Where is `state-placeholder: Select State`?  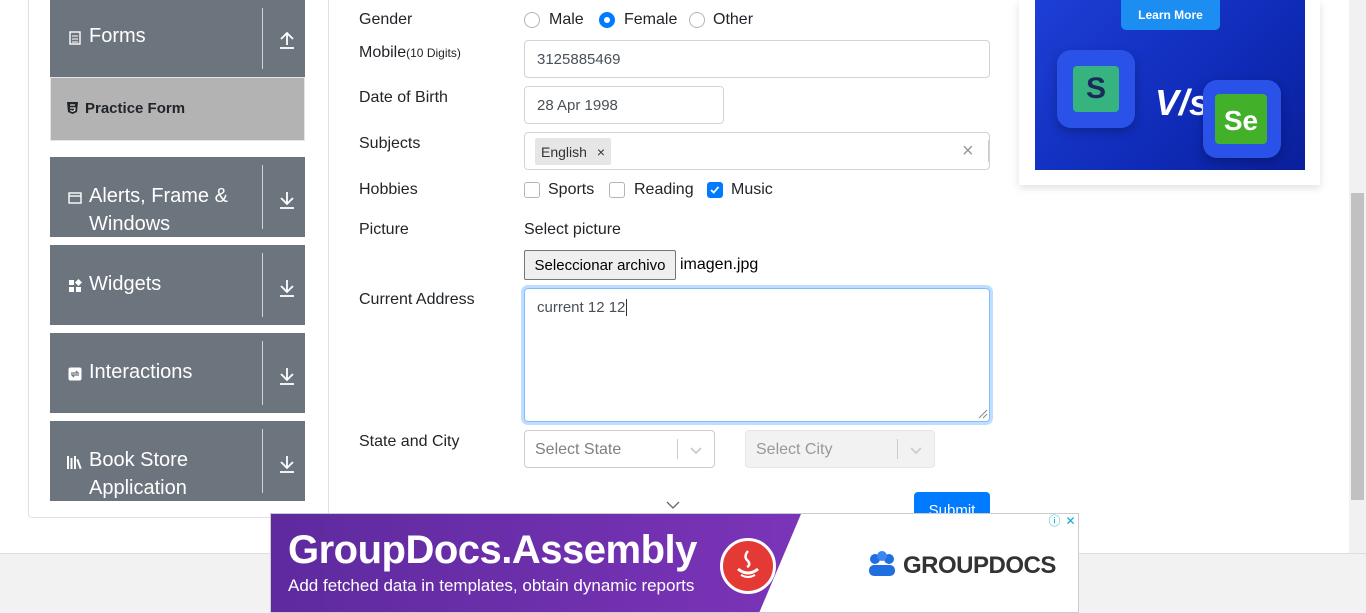 state-placeholder: Select State is located at coordinates (578, 449).